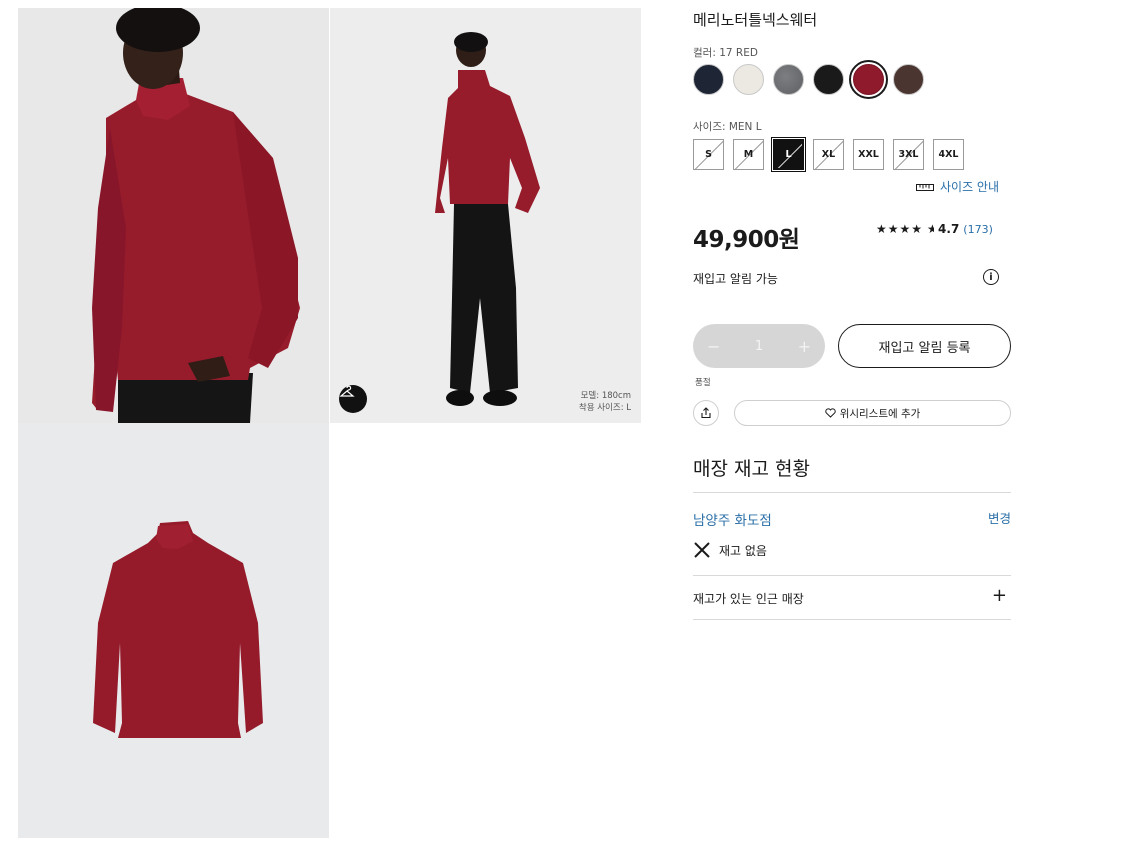 Image resolution: width=1125 pixels, height=852 pixels. Describe the element at coordinates (727, 127) in the screenshot. I see `size-label: 사이즈: MEN L` at that location.